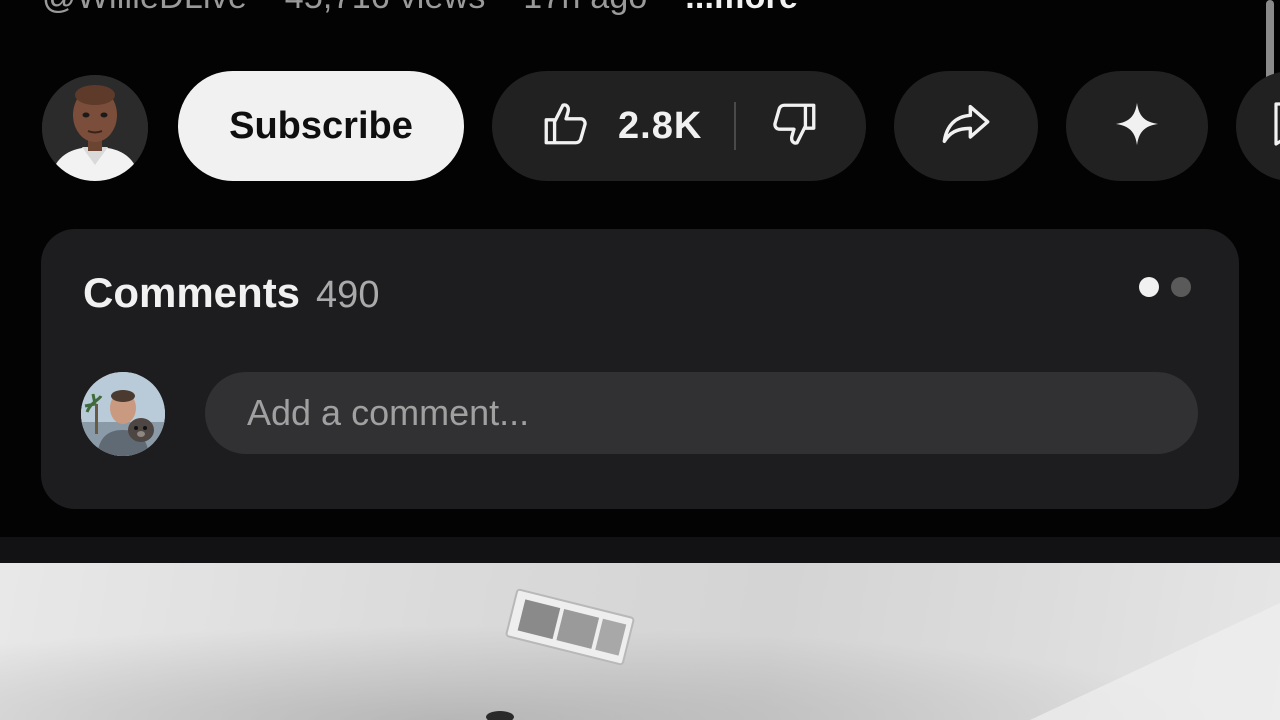 The image size is (1280, 720). What do you see at coordinates (585, 8) in the screenshot?
I see `upload-age: 17h ago` at bounding box center [585, 8].